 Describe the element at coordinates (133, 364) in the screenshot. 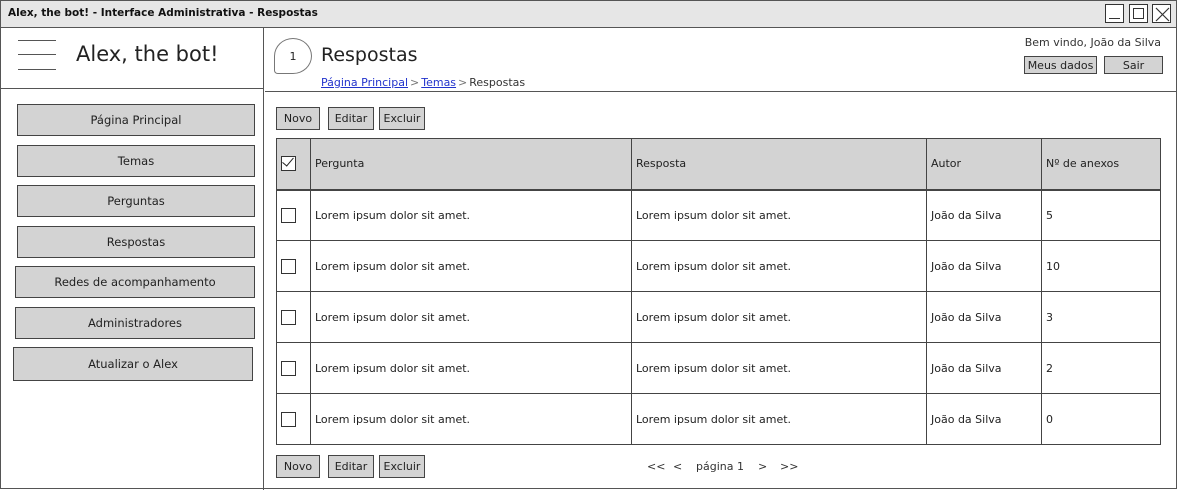

I see `sidebar-item-atualizar-o-alex: Atualizar o Alex` at that location.